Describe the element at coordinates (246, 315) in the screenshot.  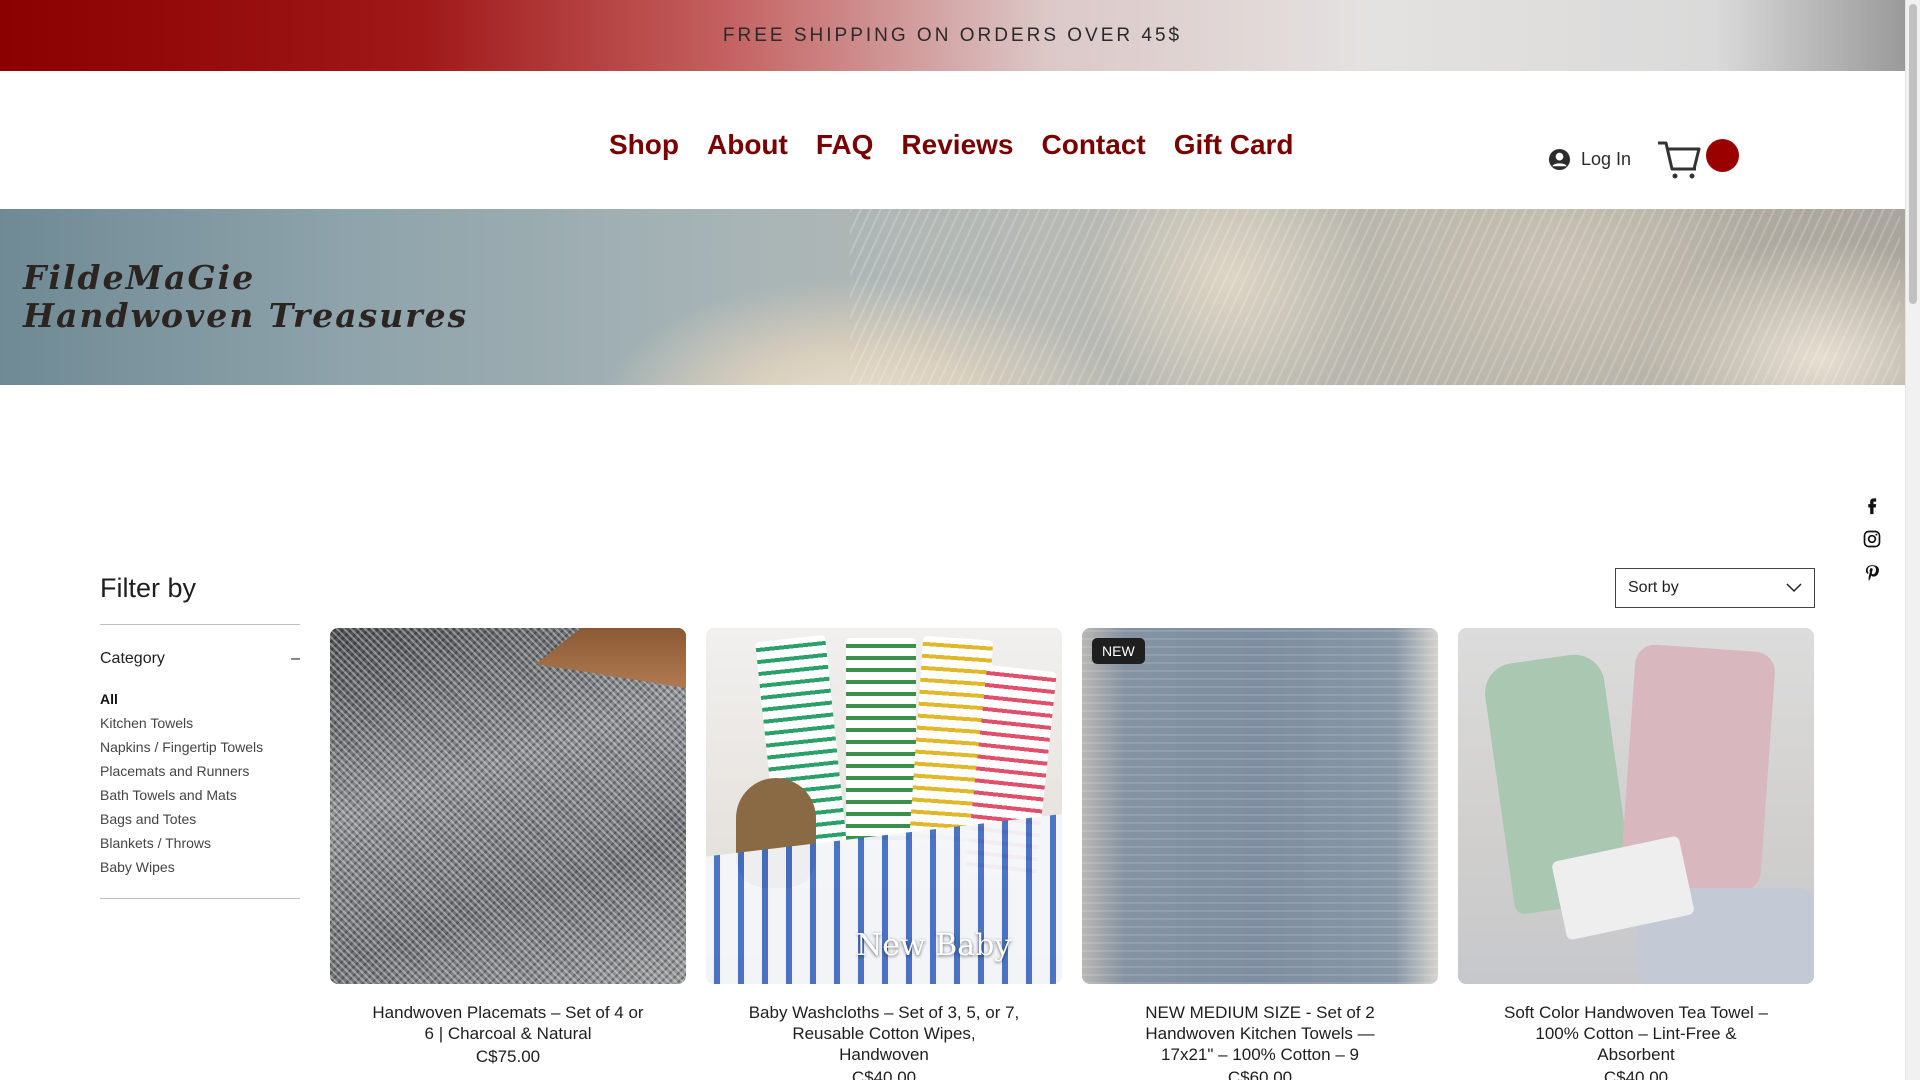
I see `hero-title-line2: Handwoven Treasures` at that location.